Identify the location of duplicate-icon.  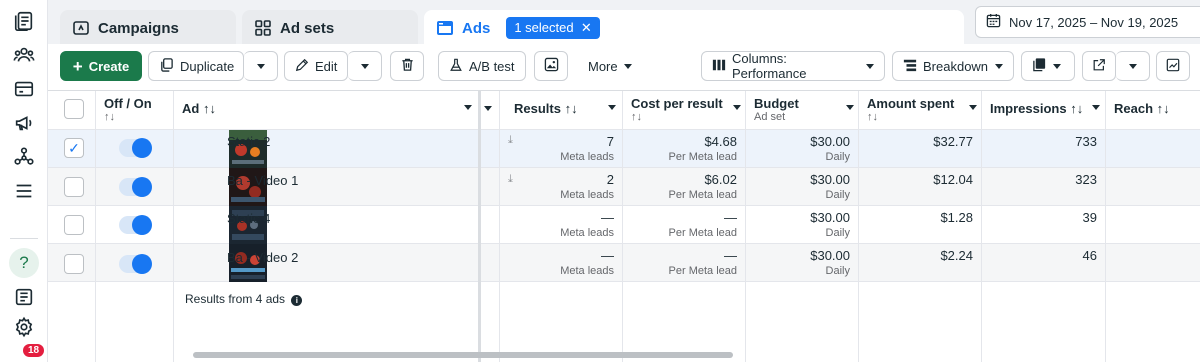
(166, 66).